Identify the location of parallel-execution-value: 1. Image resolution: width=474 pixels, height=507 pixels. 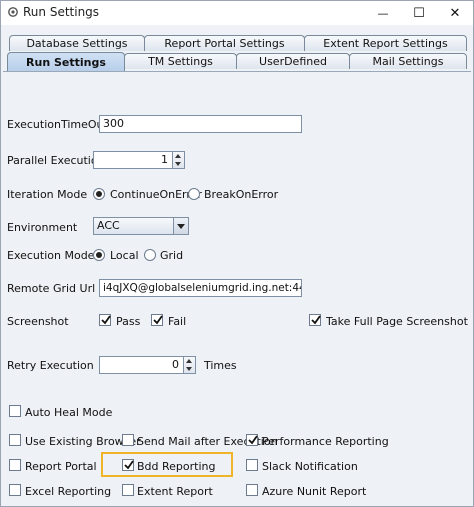
(133, 160).